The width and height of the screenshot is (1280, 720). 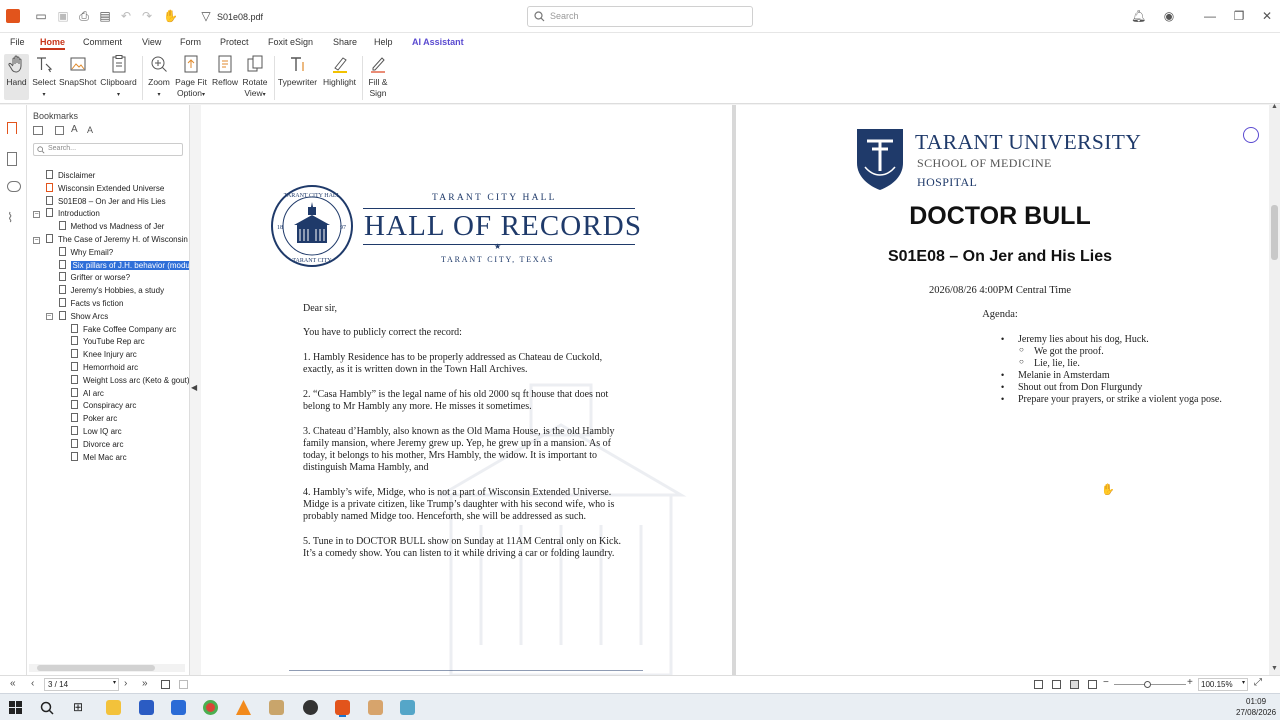 I want to click on minimize-icon: —, so click(x=1210, y=16).